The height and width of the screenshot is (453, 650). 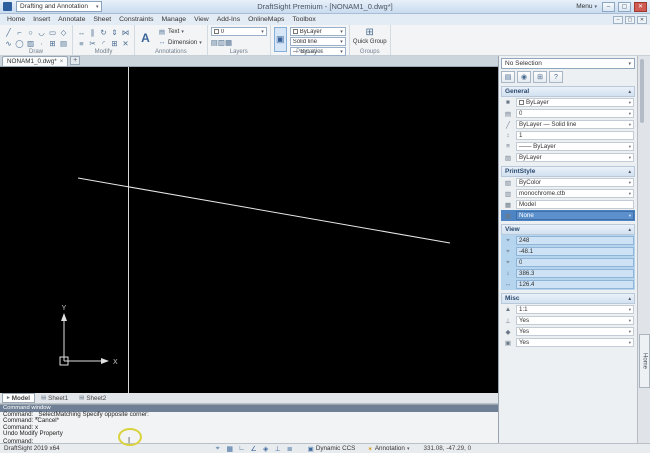 What do you see at coordinates (568, 63) in the screenshot?
I see `selection-filter-combo: No Selection ▾` at bounding box center [568, 63].